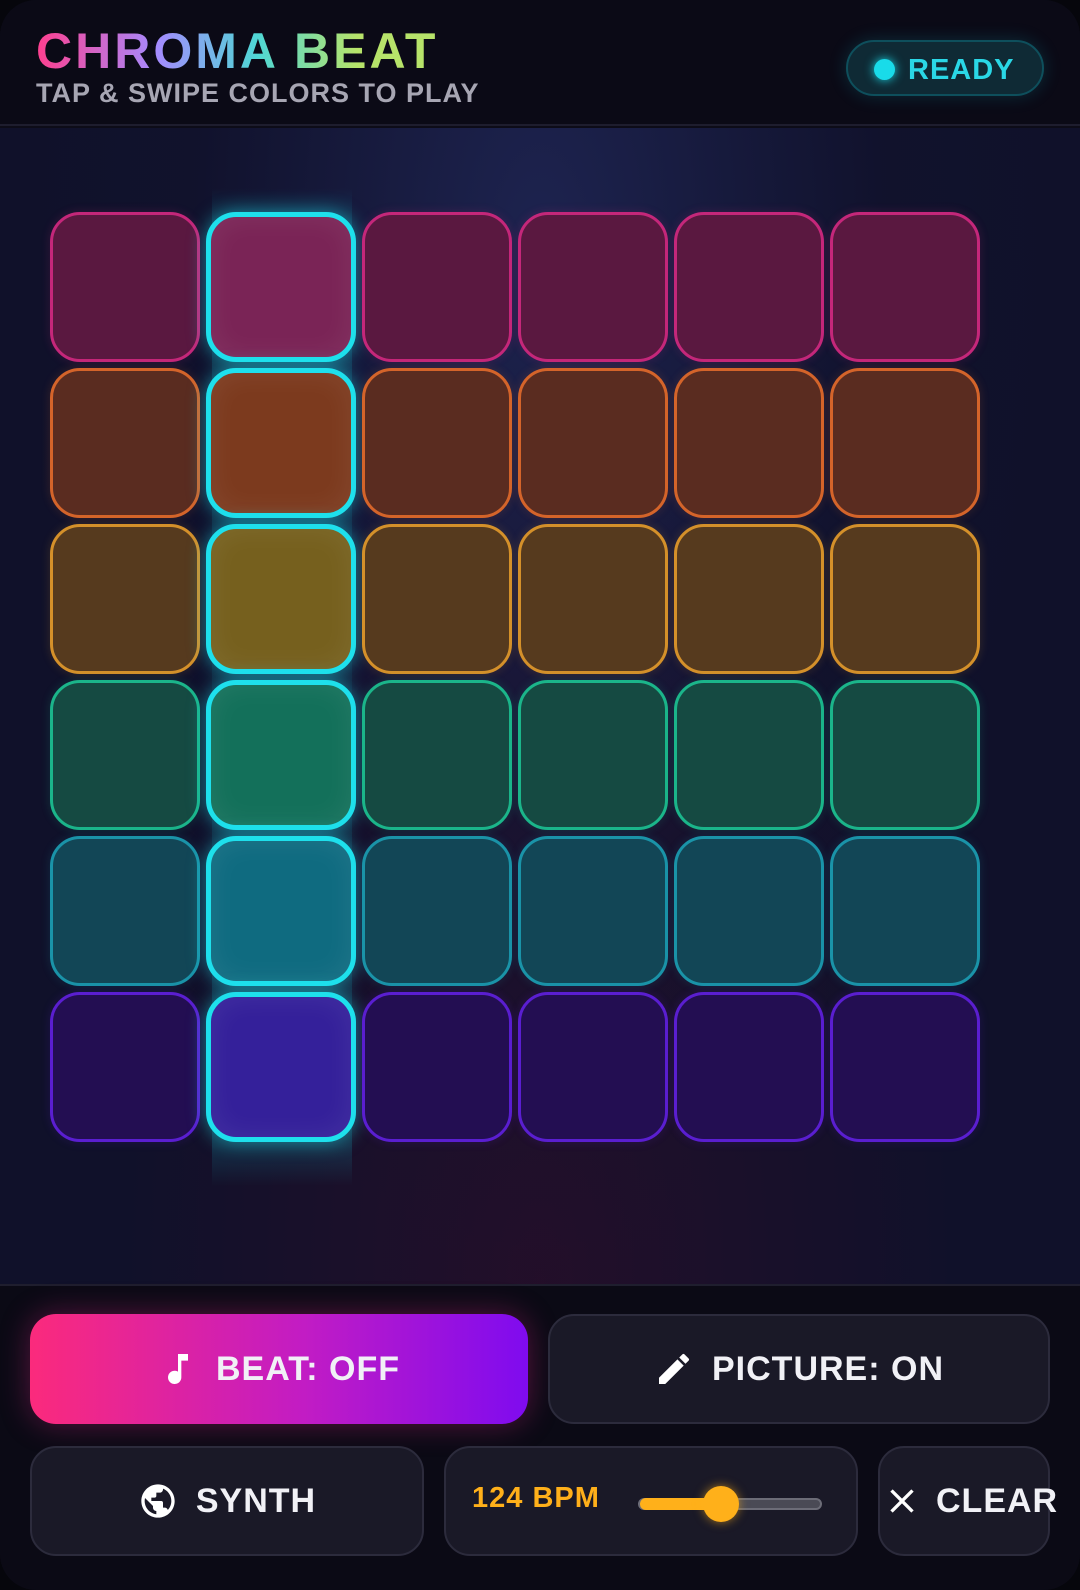  Describe the element at coordinates (237, 51) in the screenshot. I see `app-title: CHROMA BEAT` at that location.